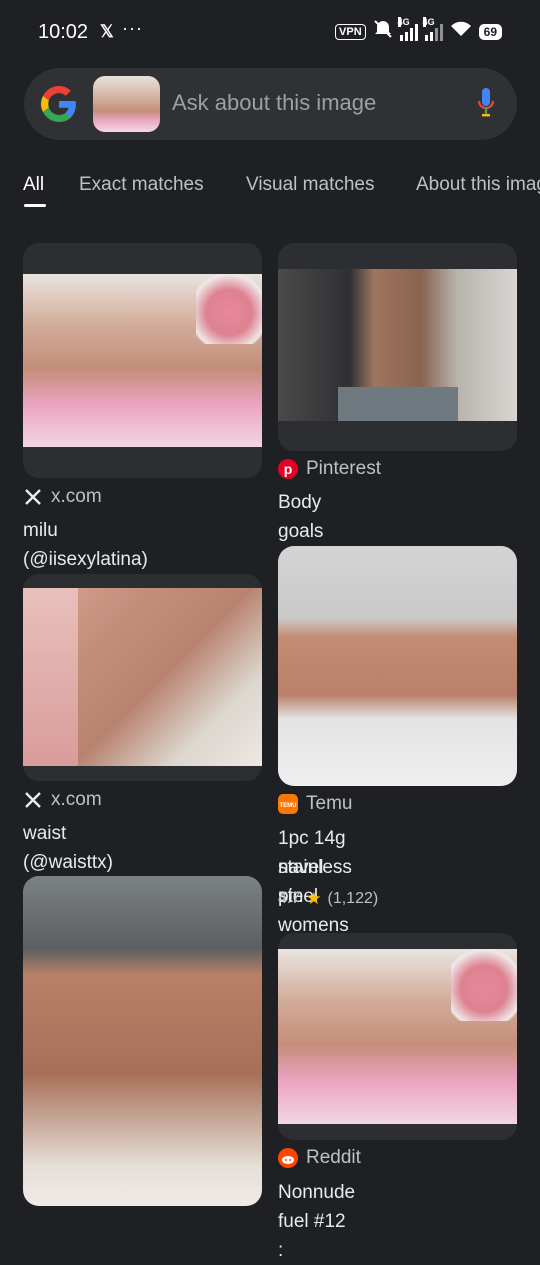  Describe the element at coordinates (107, 31) in the screenshot. I see `x-notification-icon: 𝕏` at that location.